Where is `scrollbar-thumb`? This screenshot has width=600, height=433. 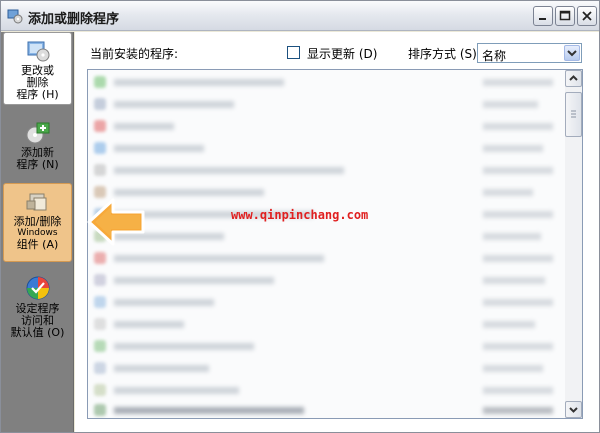 scrollbar-thumb is located at coordinates (573, 114).